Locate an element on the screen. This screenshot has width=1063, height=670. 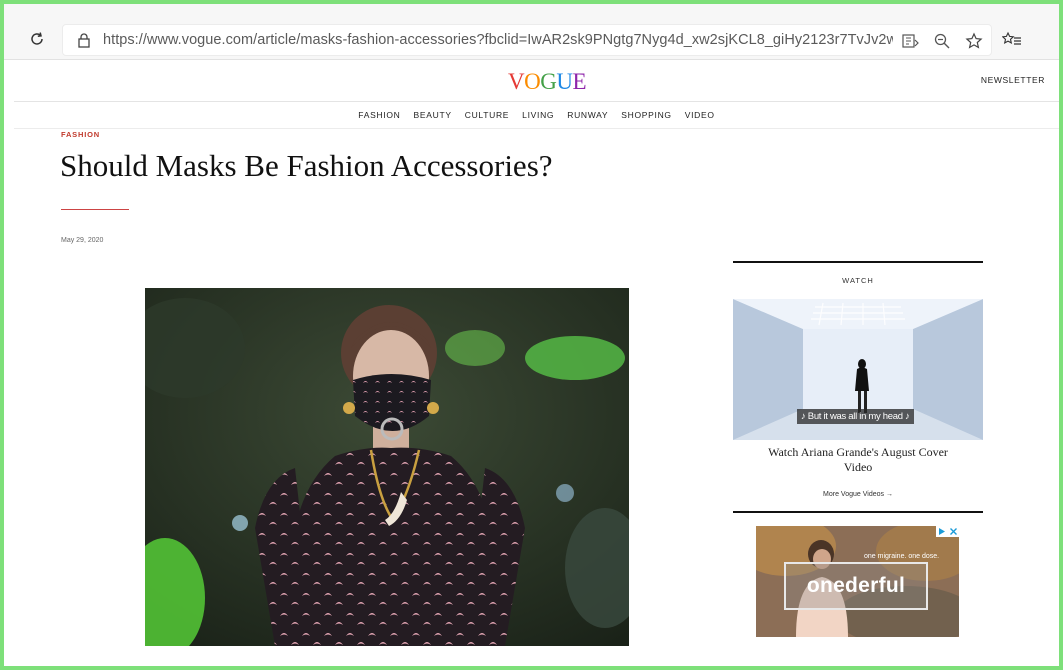
watch-label: WATCH is located at coordinates (858, 280).